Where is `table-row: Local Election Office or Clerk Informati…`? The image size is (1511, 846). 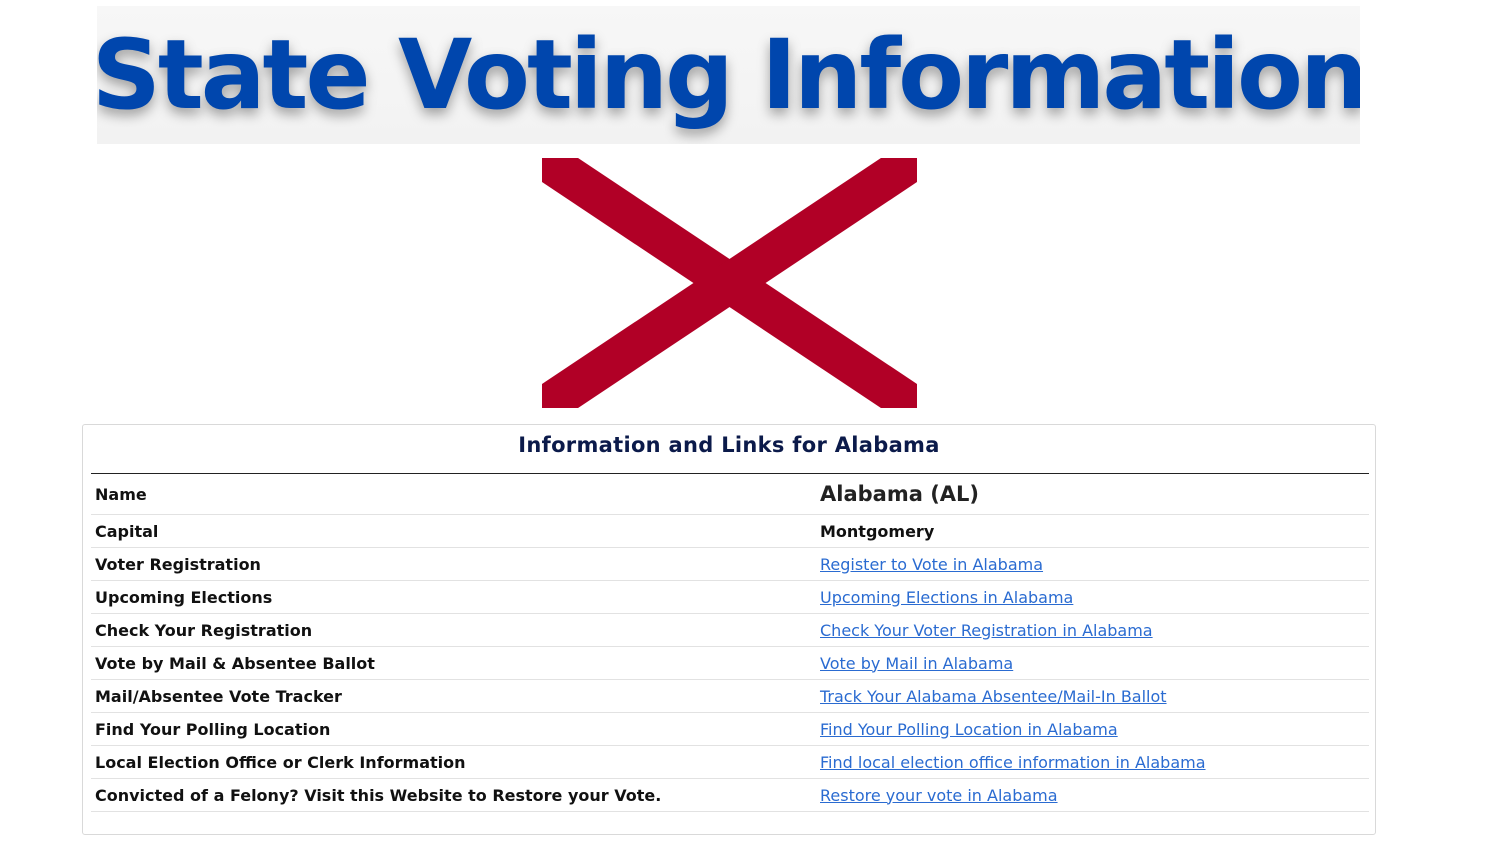 table-row: Local Election Office or Clerk Informati… is located at coordinates (730, 762).